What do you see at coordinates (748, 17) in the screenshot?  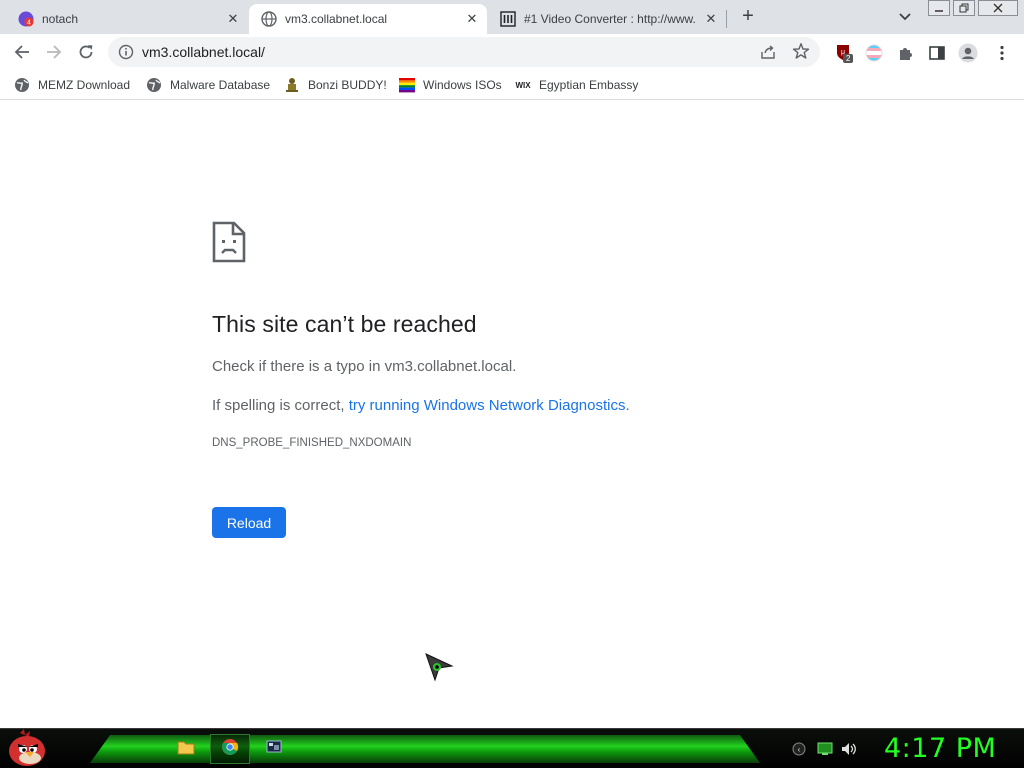 I see `new-tab-button: +` at bounding box center [748, 17].